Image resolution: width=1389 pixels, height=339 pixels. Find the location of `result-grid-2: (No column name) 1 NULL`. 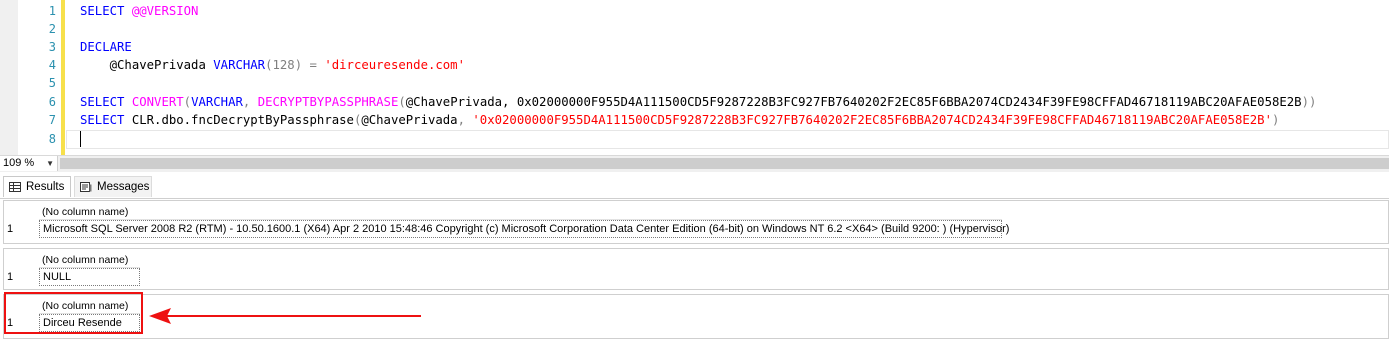

result-grid-2: (No column name) 1 NULL is located at coordinates (696, 269).